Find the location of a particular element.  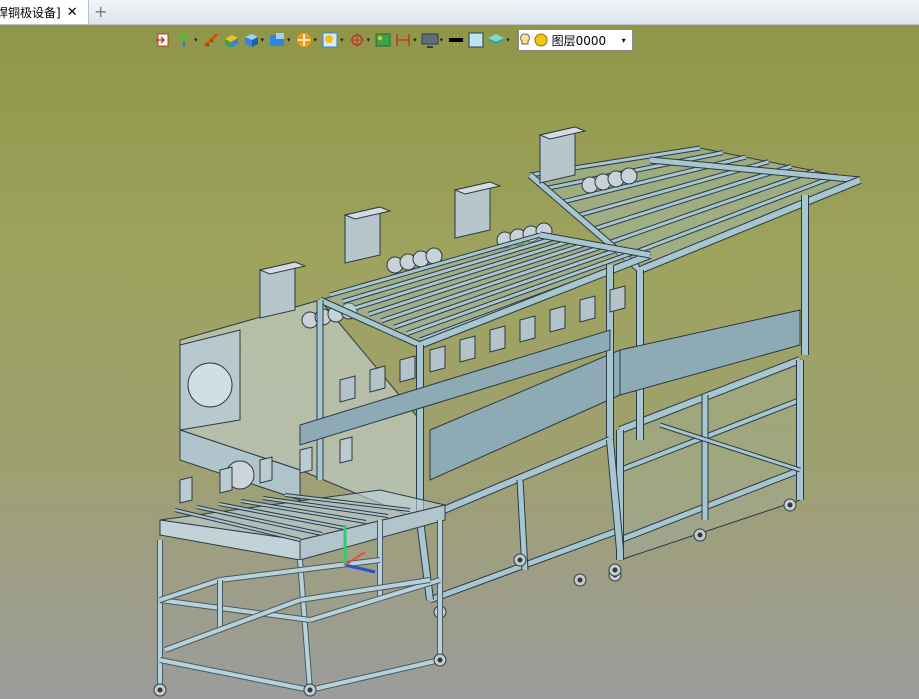

zoom-fit-button: ▾ is located at coordinates (333, 40).